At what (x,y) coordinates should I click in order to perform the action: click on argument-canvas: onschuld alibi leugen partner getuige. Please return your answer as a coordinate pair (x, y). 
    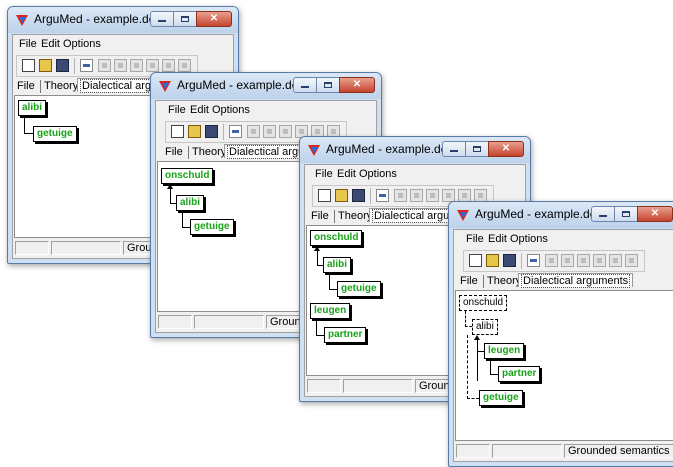
    Looking at the image, I should click on (564, 365).